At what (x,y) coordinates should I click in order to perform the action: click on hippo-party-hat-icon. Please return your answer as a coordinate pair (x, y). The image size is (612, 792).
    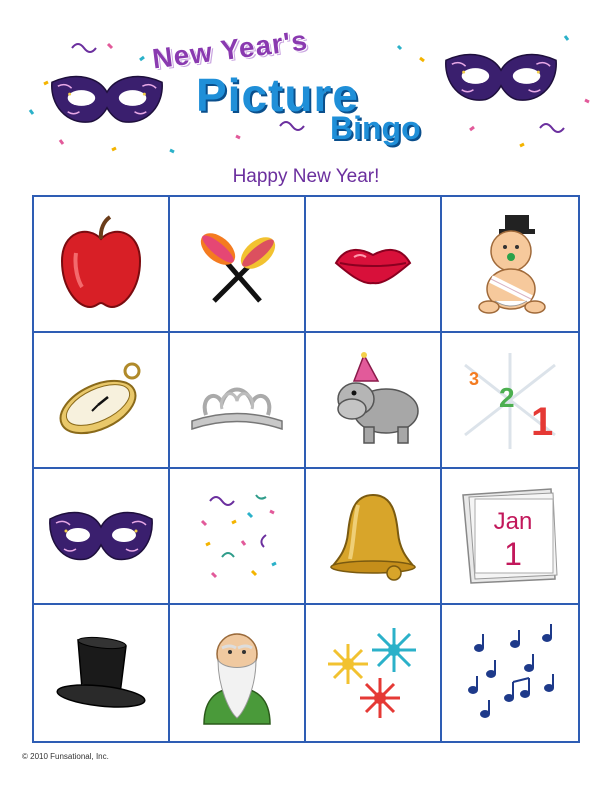
    Looking at the image, I should click on (378, 398).